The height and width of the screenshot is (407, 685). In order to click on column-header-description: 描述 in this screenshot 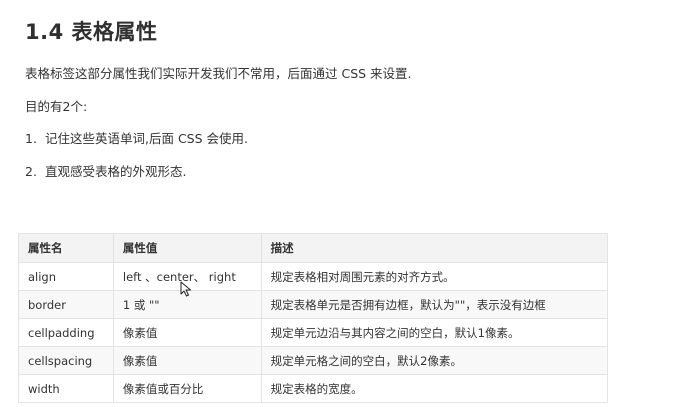, I will do `click(434, 248)`.